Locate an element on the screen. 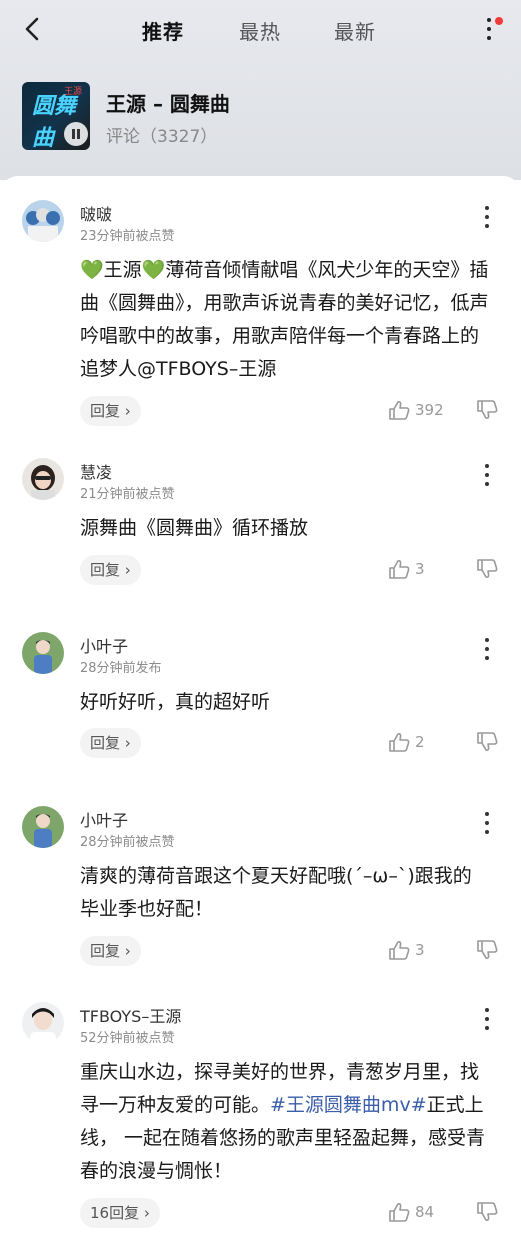 The height and width of the screenshot is (1248, 521). like-count: 2 is located at coordinates (420, 742).